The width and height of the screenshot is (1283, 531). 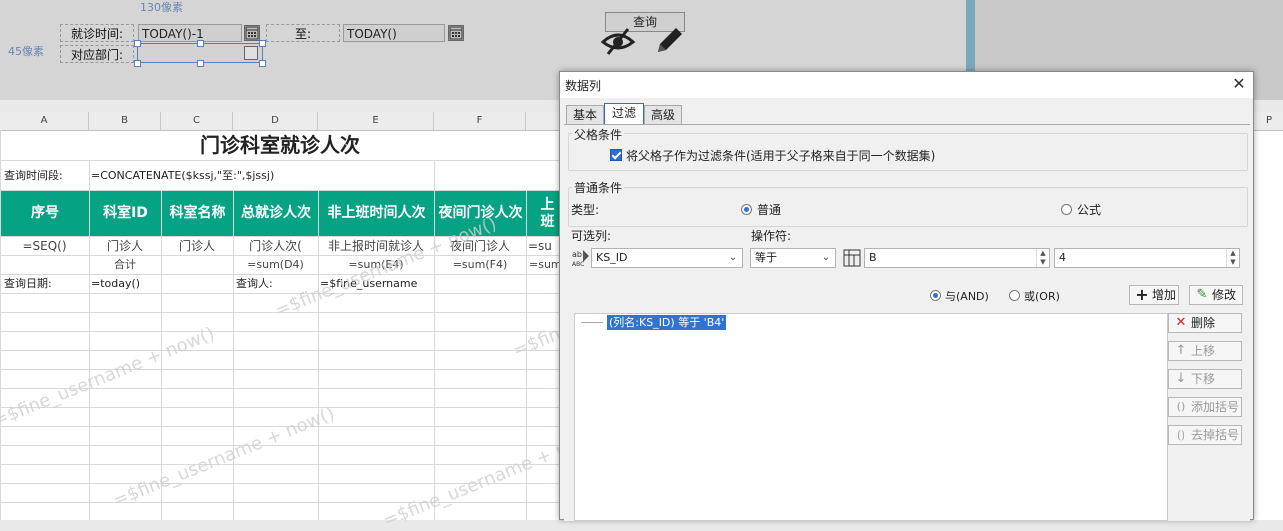 What do you see at coordinates (667, 258) in the screenshot?
I see `column-select: KS_ID ⌄` at bounding box center [667, 258].